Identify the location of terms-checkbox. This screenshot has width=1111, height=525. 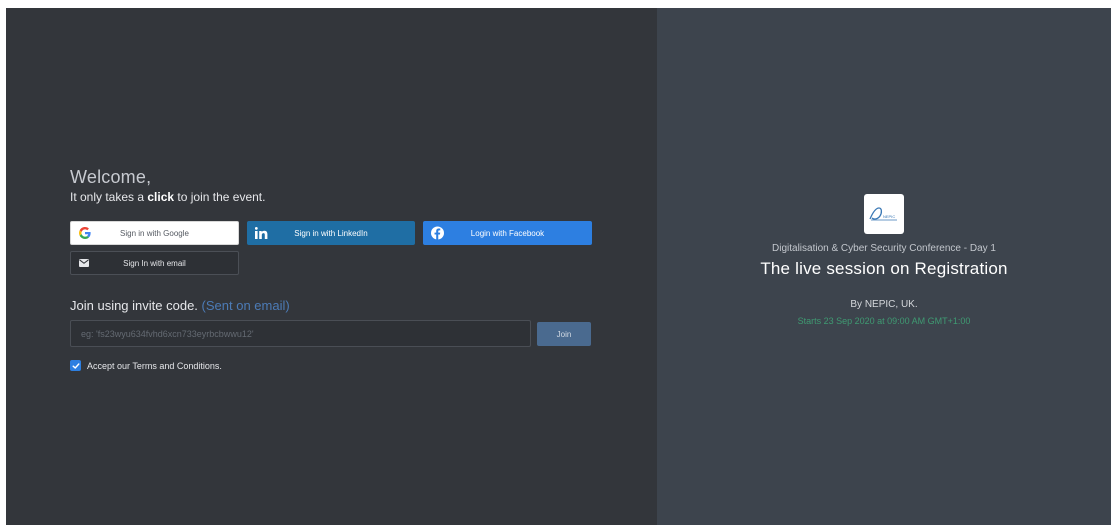
(75, 365).